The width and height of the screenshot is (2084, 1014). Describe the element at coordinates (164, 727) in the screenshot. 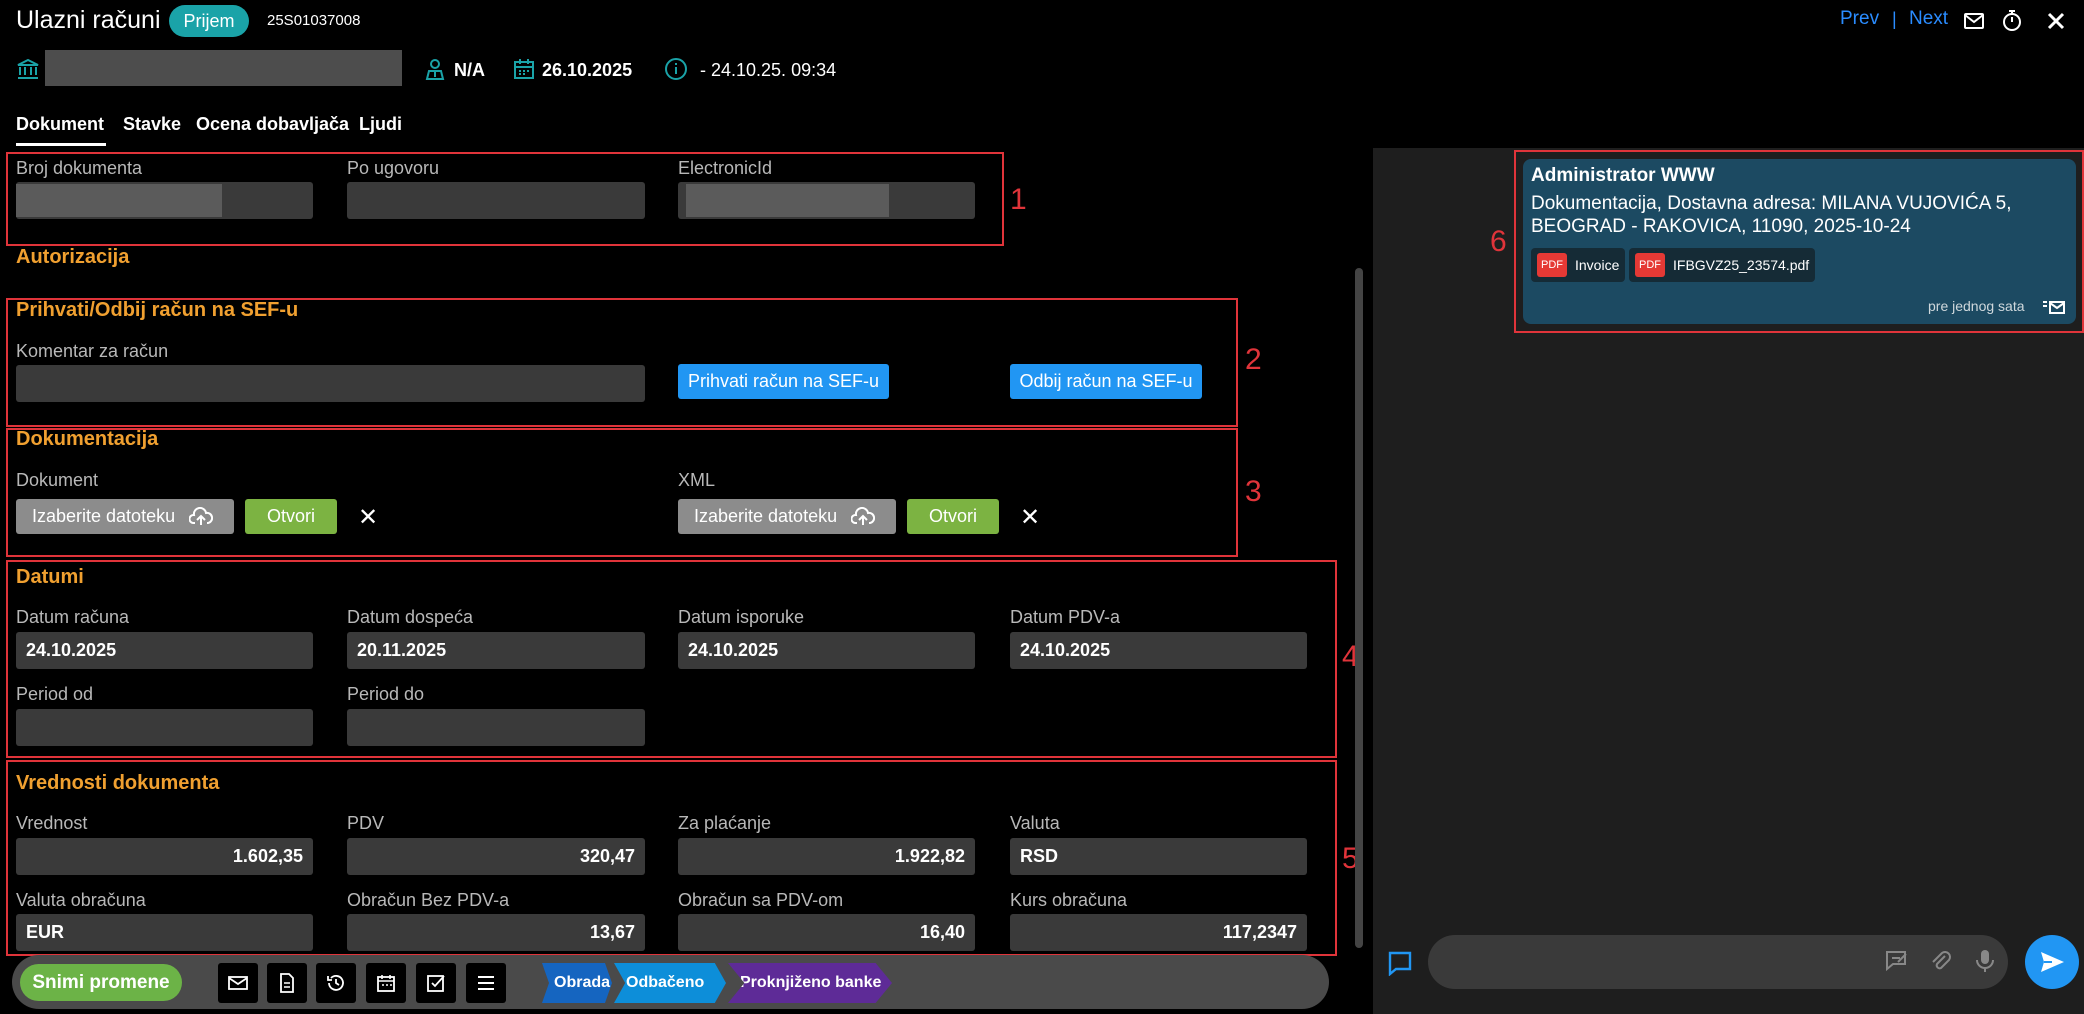

I see `period-od-field` at that location.